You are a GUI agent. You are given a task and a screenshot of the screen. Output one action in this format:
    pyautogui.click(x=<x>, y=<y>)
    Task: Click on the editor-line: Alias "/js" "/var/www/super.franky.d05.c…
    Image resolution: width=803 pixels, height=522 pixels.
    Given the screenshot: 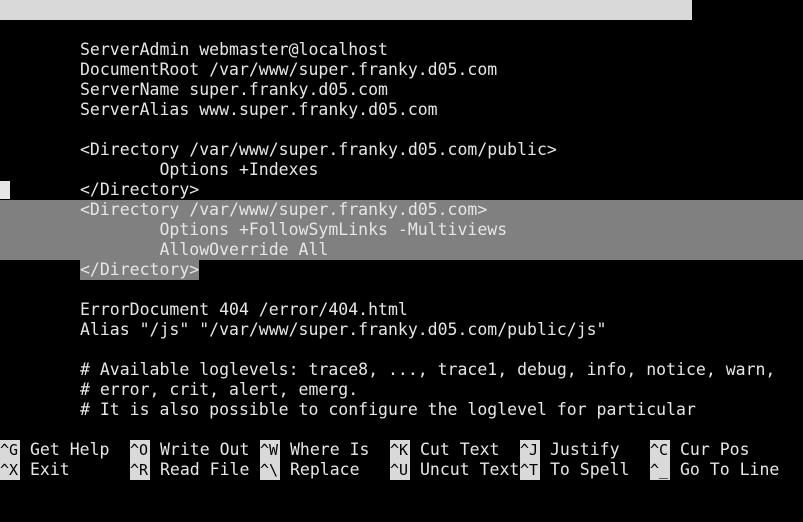 What is the action you would take?
    pyautogui.click(x=401, y=330)
    